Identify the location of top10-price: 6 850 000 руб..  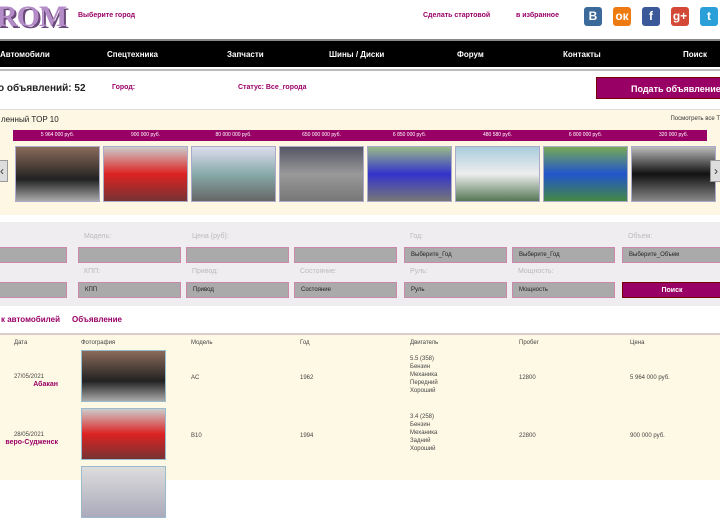
(409, 135).